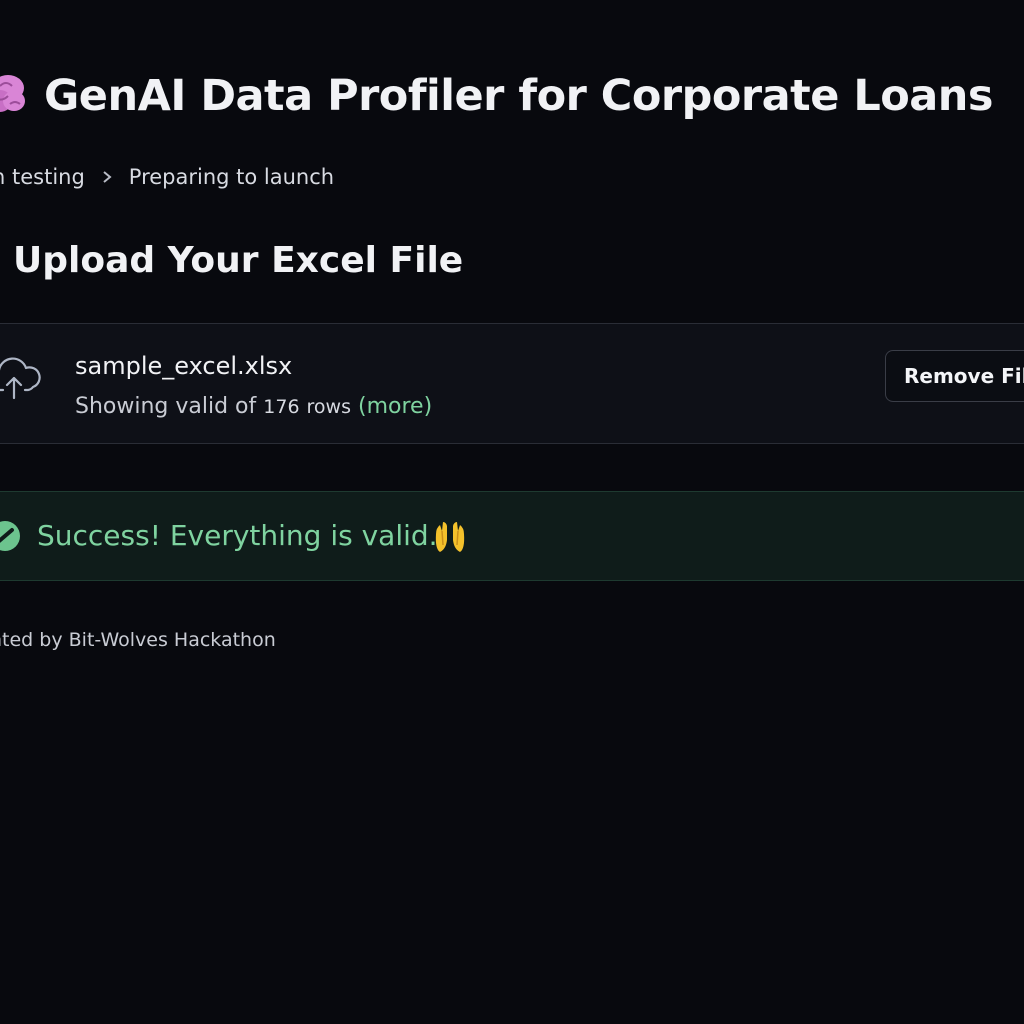 This screenshot has height=1024, width=1024. I want to click on header: GenAI Data Profiler for Corporate Loans, so click(497, 96).